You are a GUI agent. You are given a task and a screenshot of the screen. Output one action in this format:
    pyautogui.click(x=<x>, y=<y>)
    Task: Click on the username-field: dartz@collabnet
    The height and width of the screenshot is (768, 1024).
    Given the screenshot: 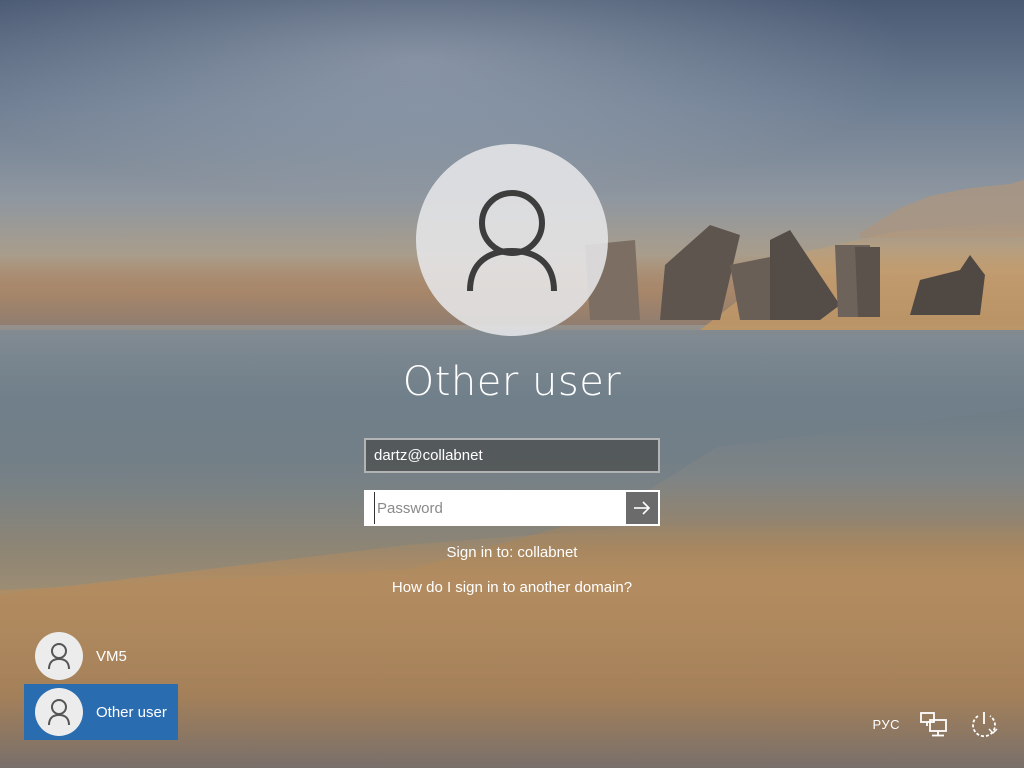 What is the action you would take?
    pyautogui.click(x=512, y=455)
    